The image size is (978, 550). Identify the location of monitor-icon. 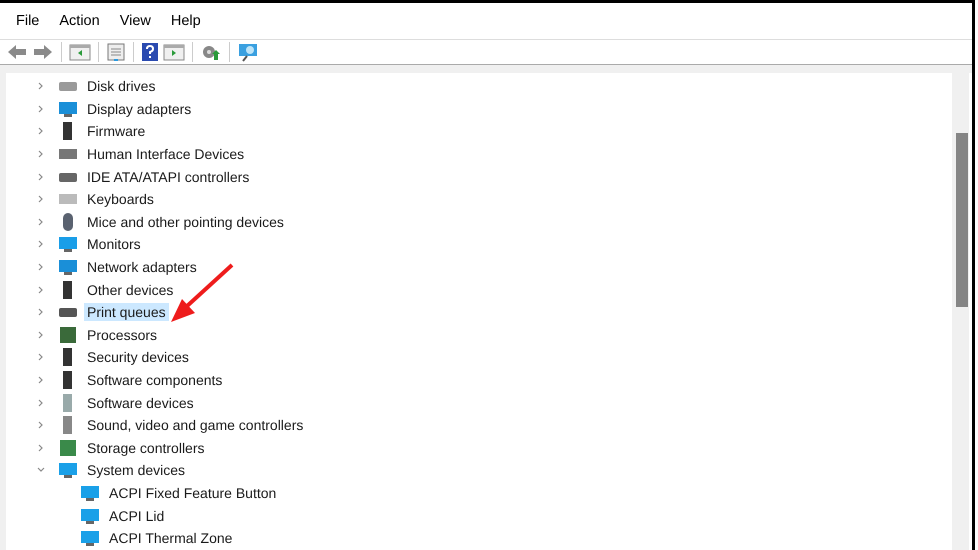
(68, 244).